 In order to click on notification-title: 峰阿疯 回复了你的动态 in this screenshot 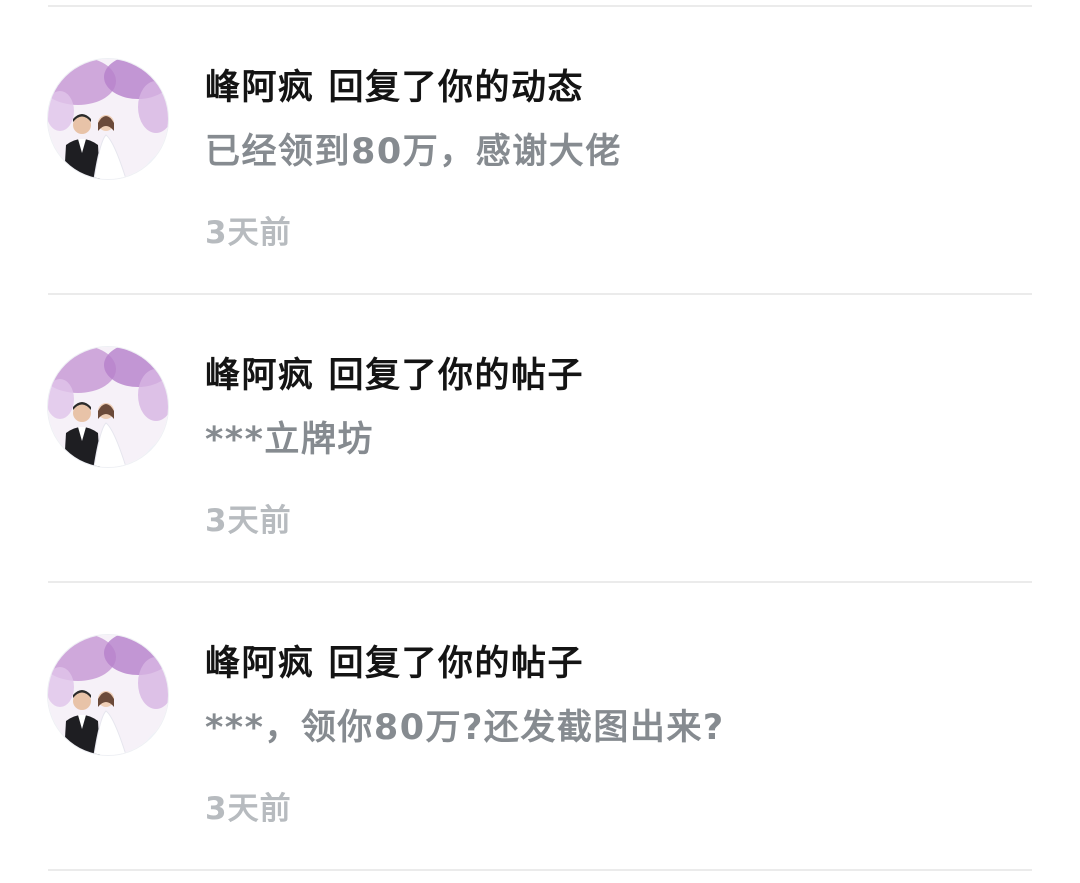, I will do `click(394, 88)`.